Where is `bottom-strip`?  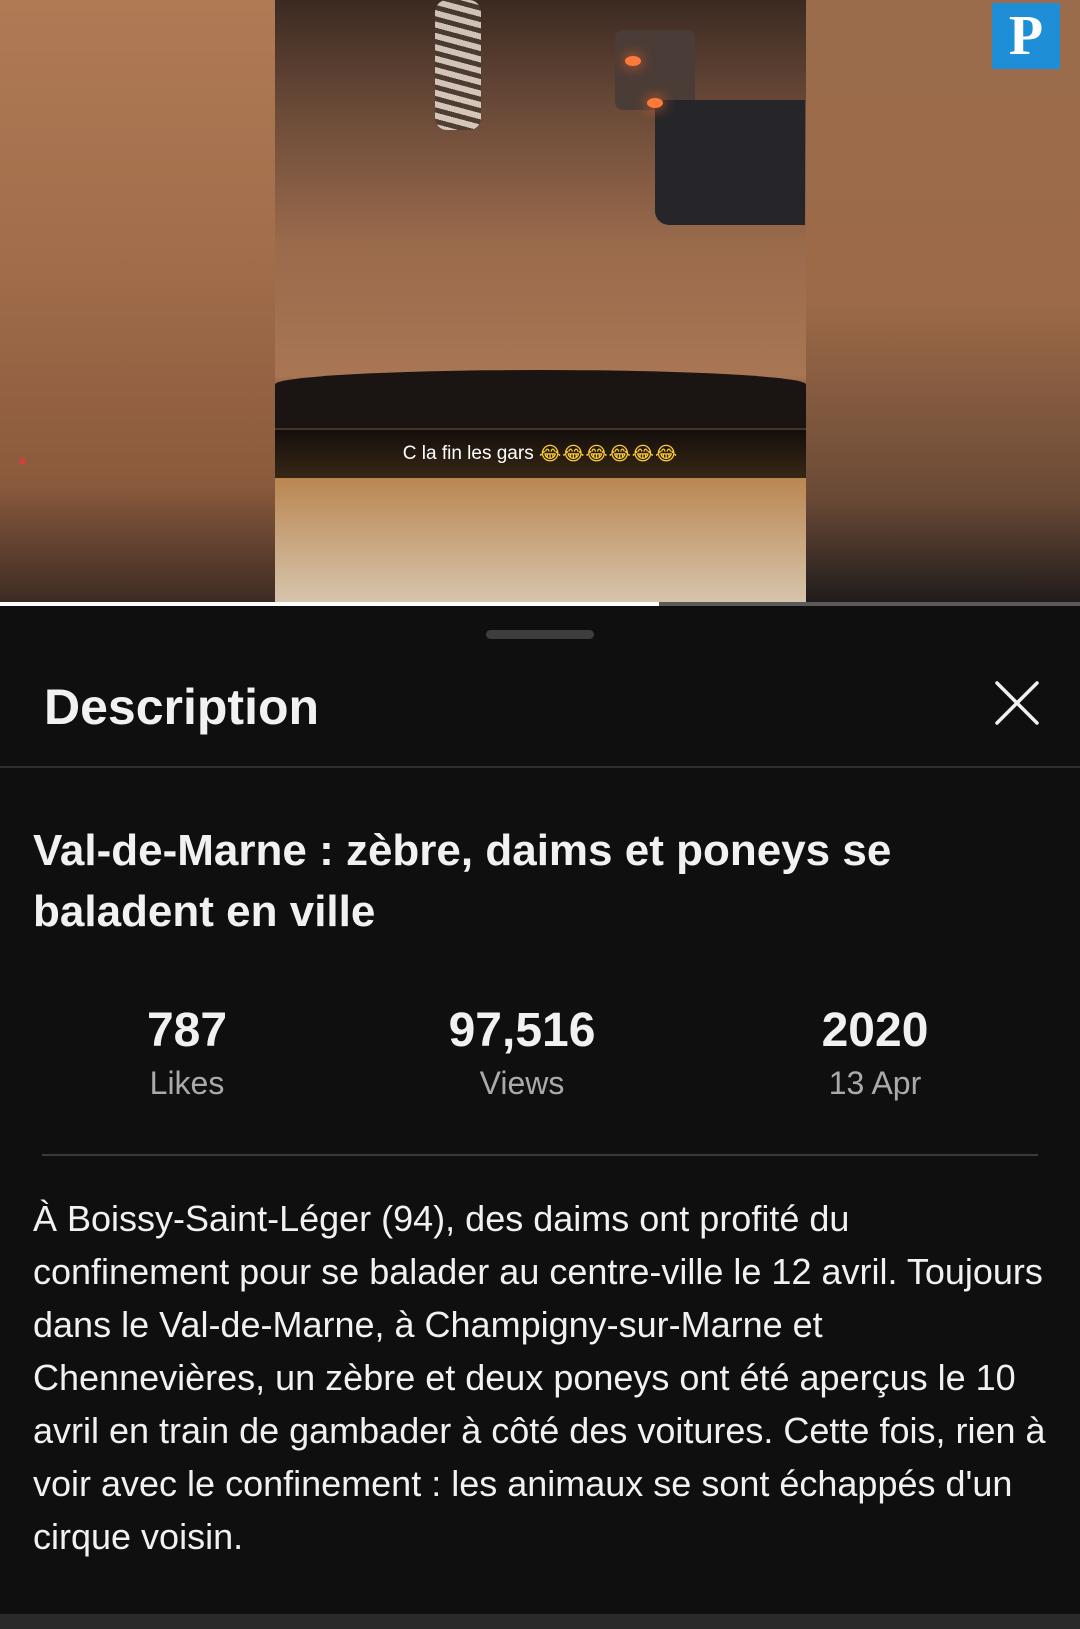
bottom-strip is located at coordinates (540, 1621).